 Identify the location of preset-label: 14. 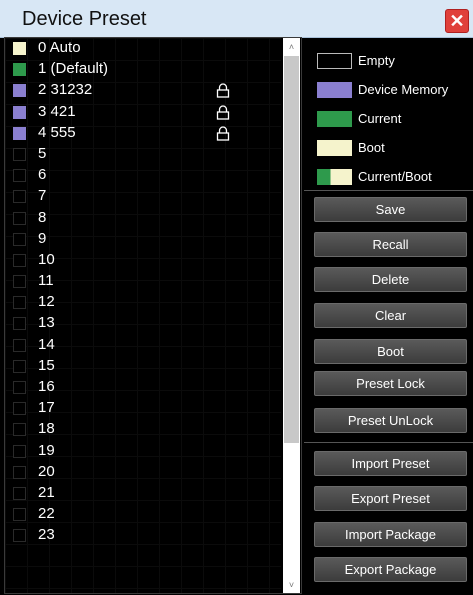
(46, 344).